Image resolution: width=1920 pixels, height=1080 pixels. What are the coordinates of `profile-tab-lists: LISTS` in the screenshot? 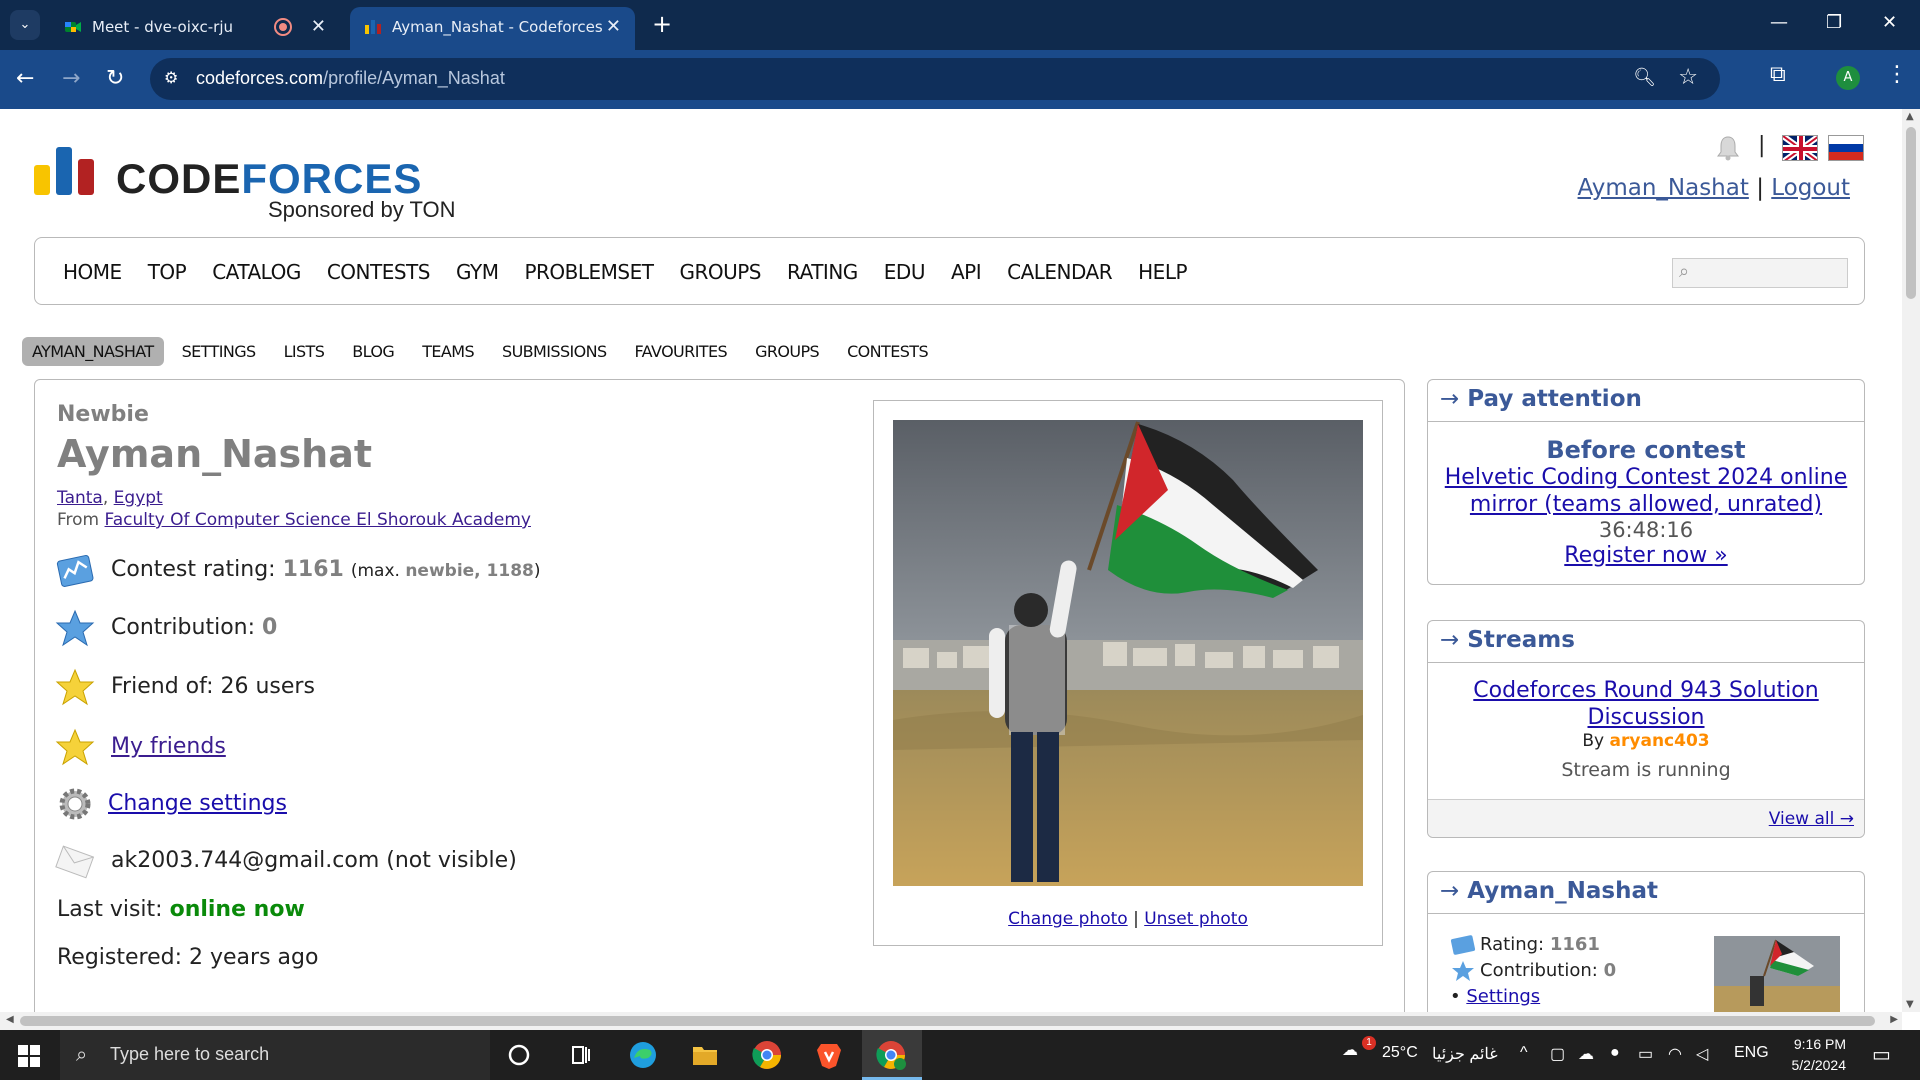 It's located at (304, 351).